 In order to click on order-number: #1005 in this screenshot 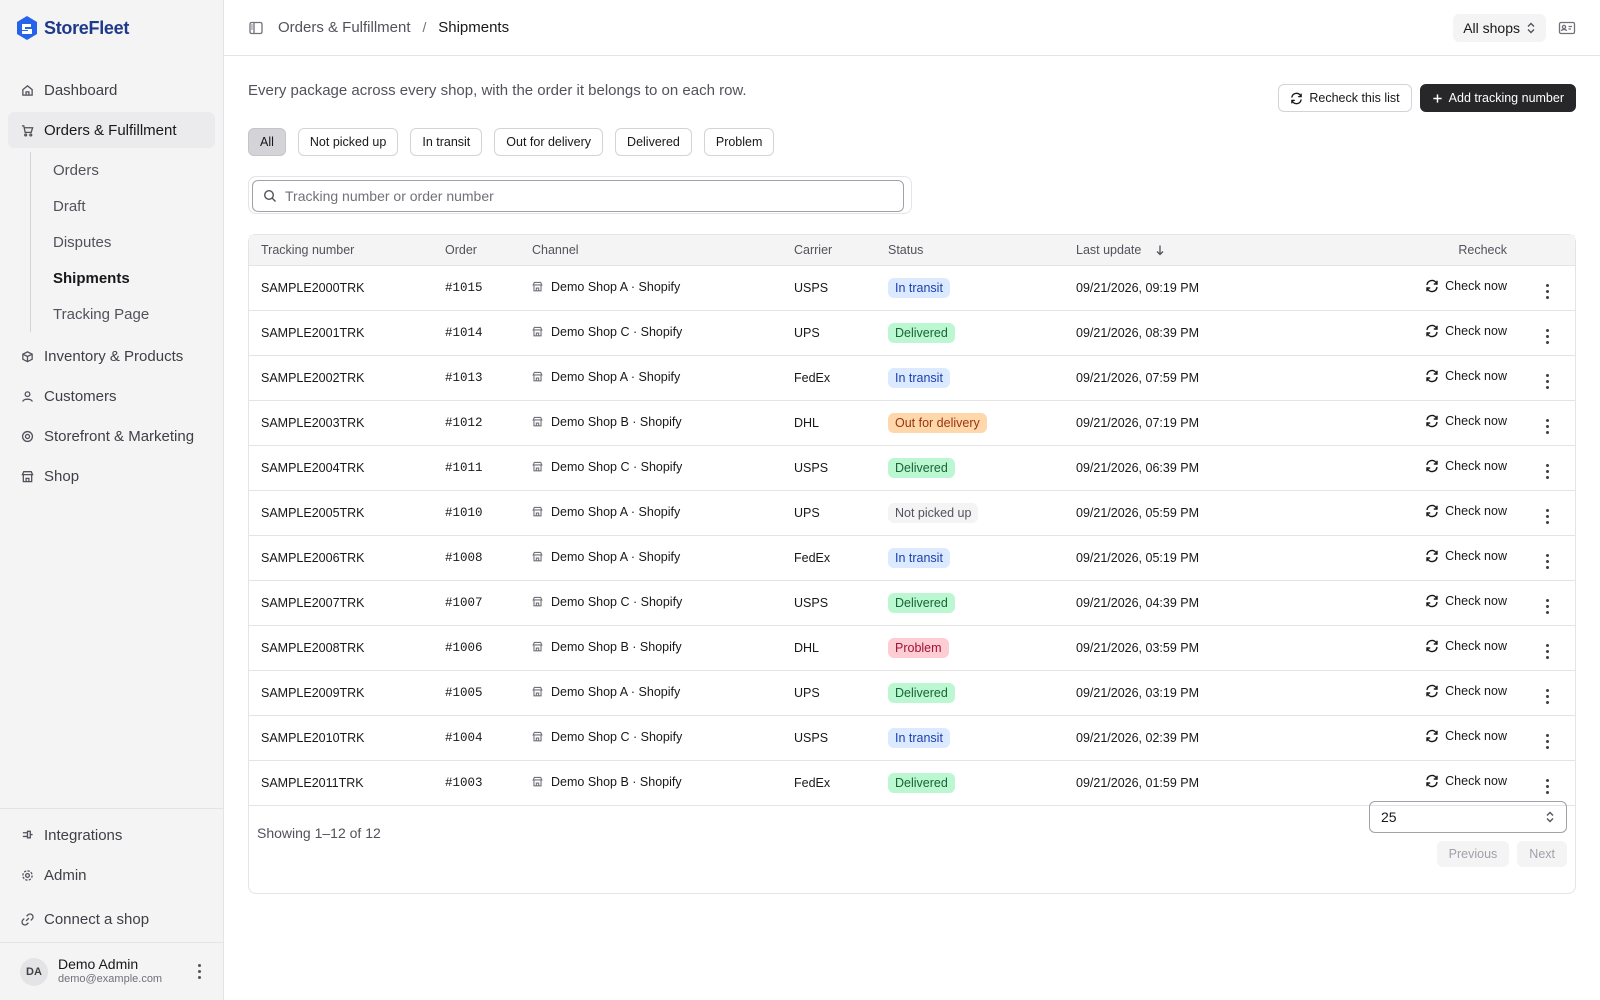, I will do `click(476, 692)`.